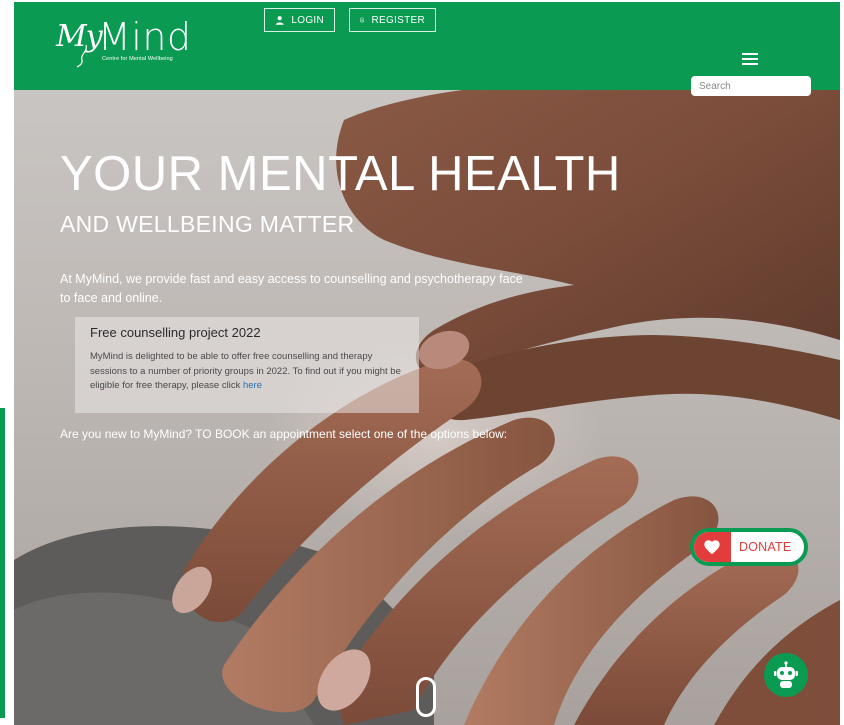 This screenshot has height=725, width=844. I want to click on robot-icon, so click(786, 674).